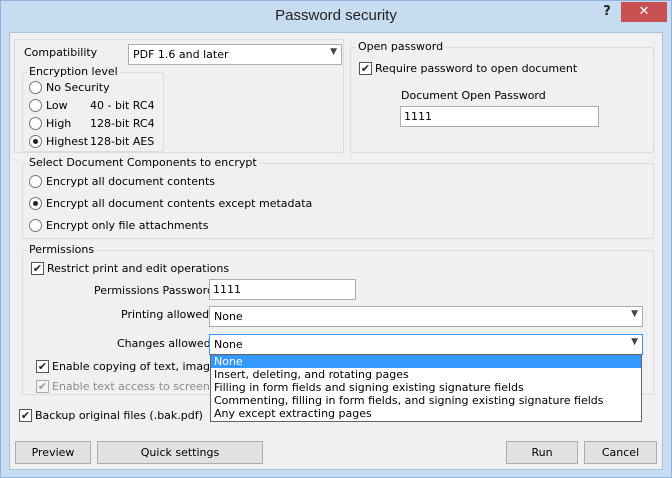  What do you see at coordinates (143, 162) in the screenshot?
I see `components-label: Select Document Components to encrypt` at bounding box center [143, 162].